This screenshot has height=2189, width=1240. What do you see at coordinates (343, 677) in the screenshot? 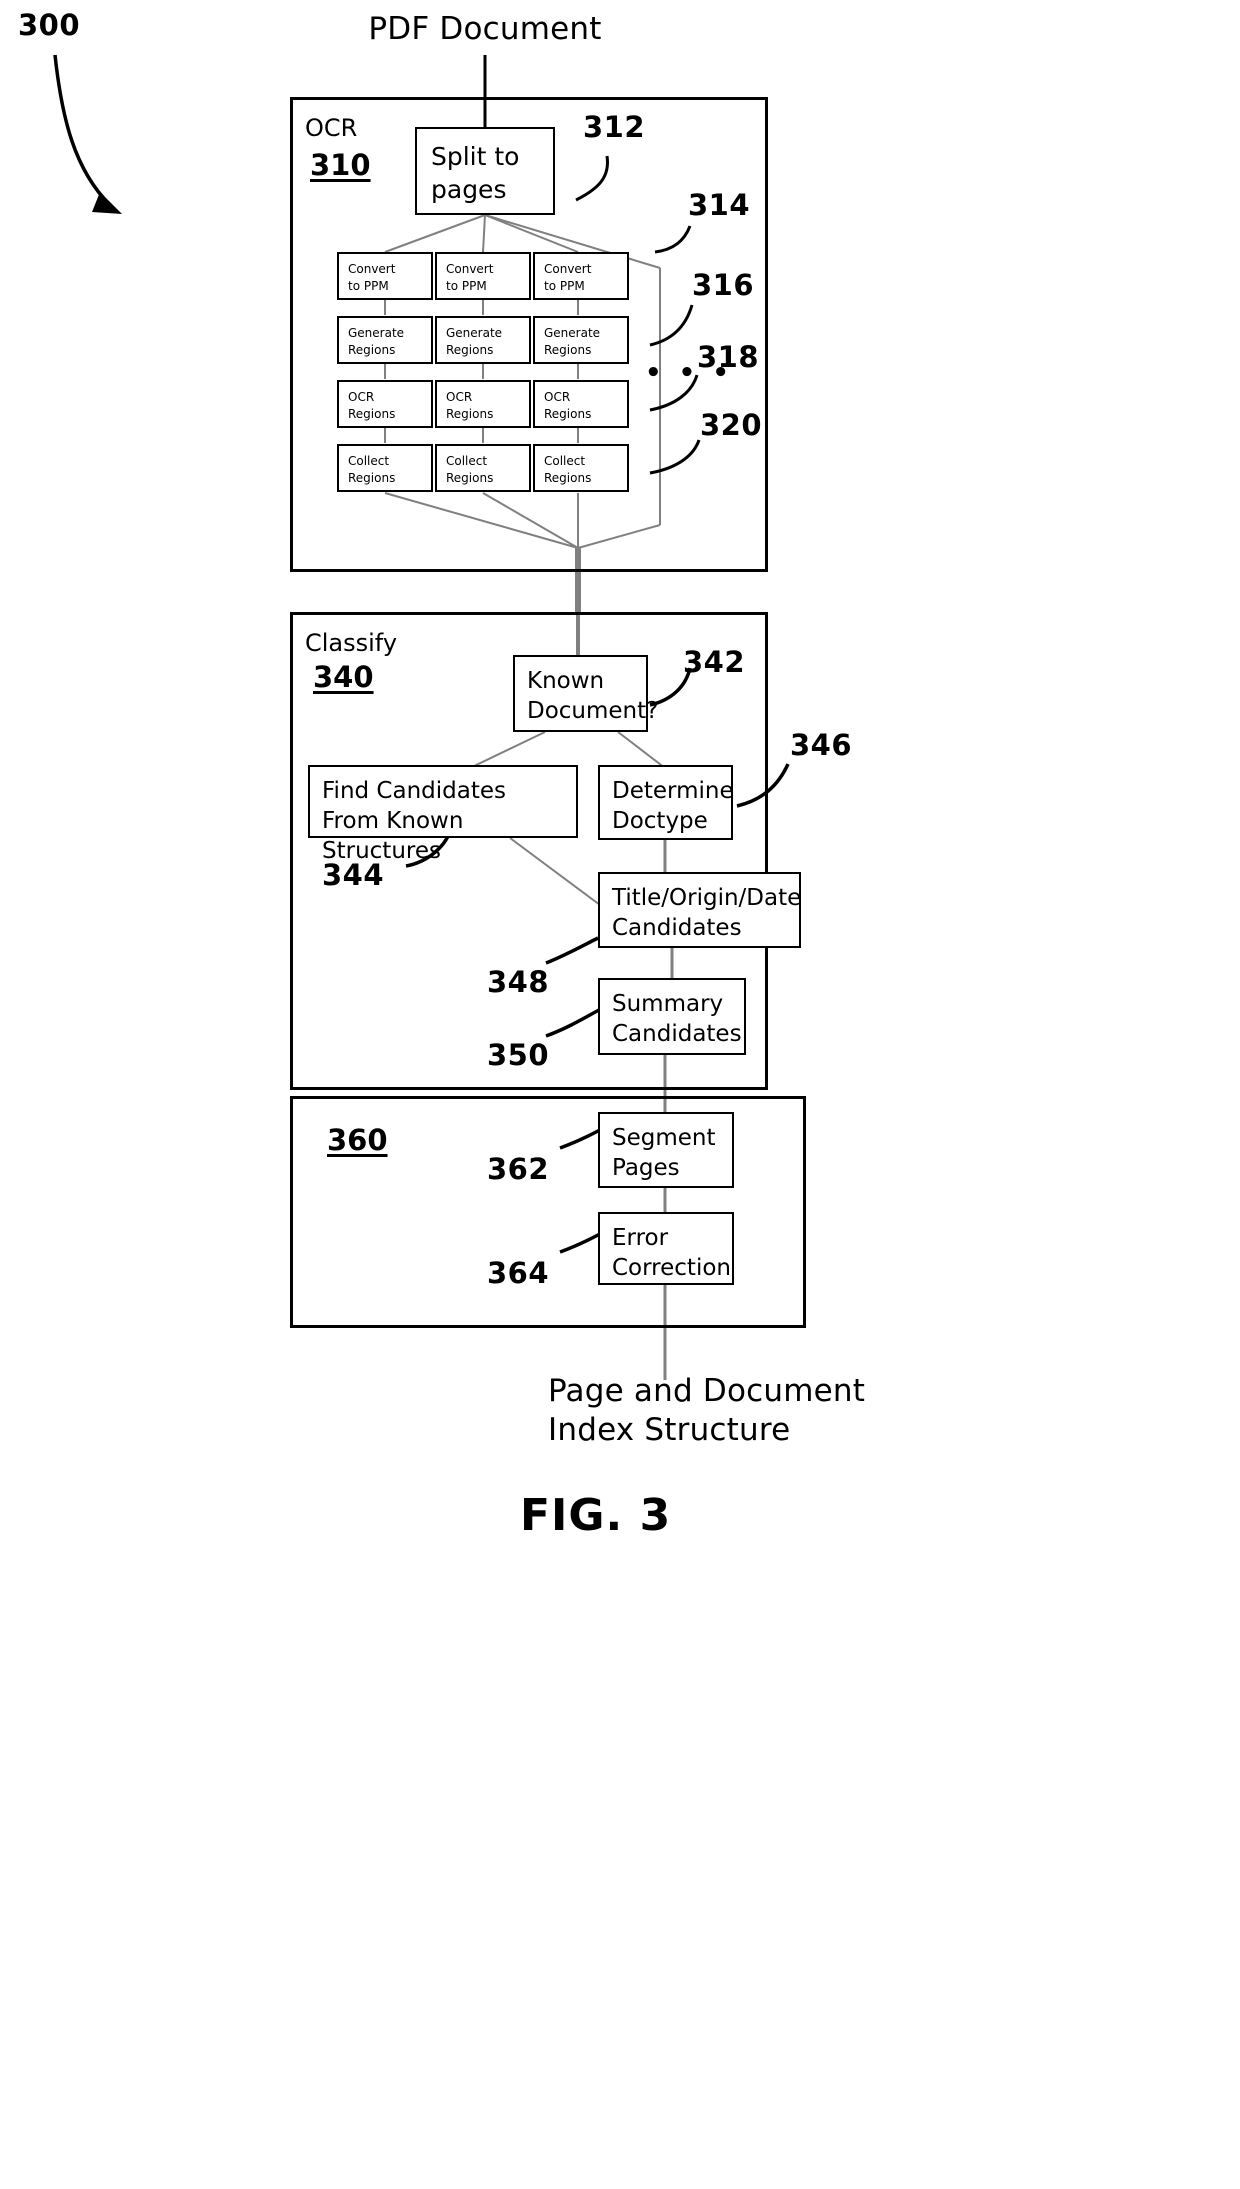
I see `section-reference-340: 340` at bounding box center [343, 677].